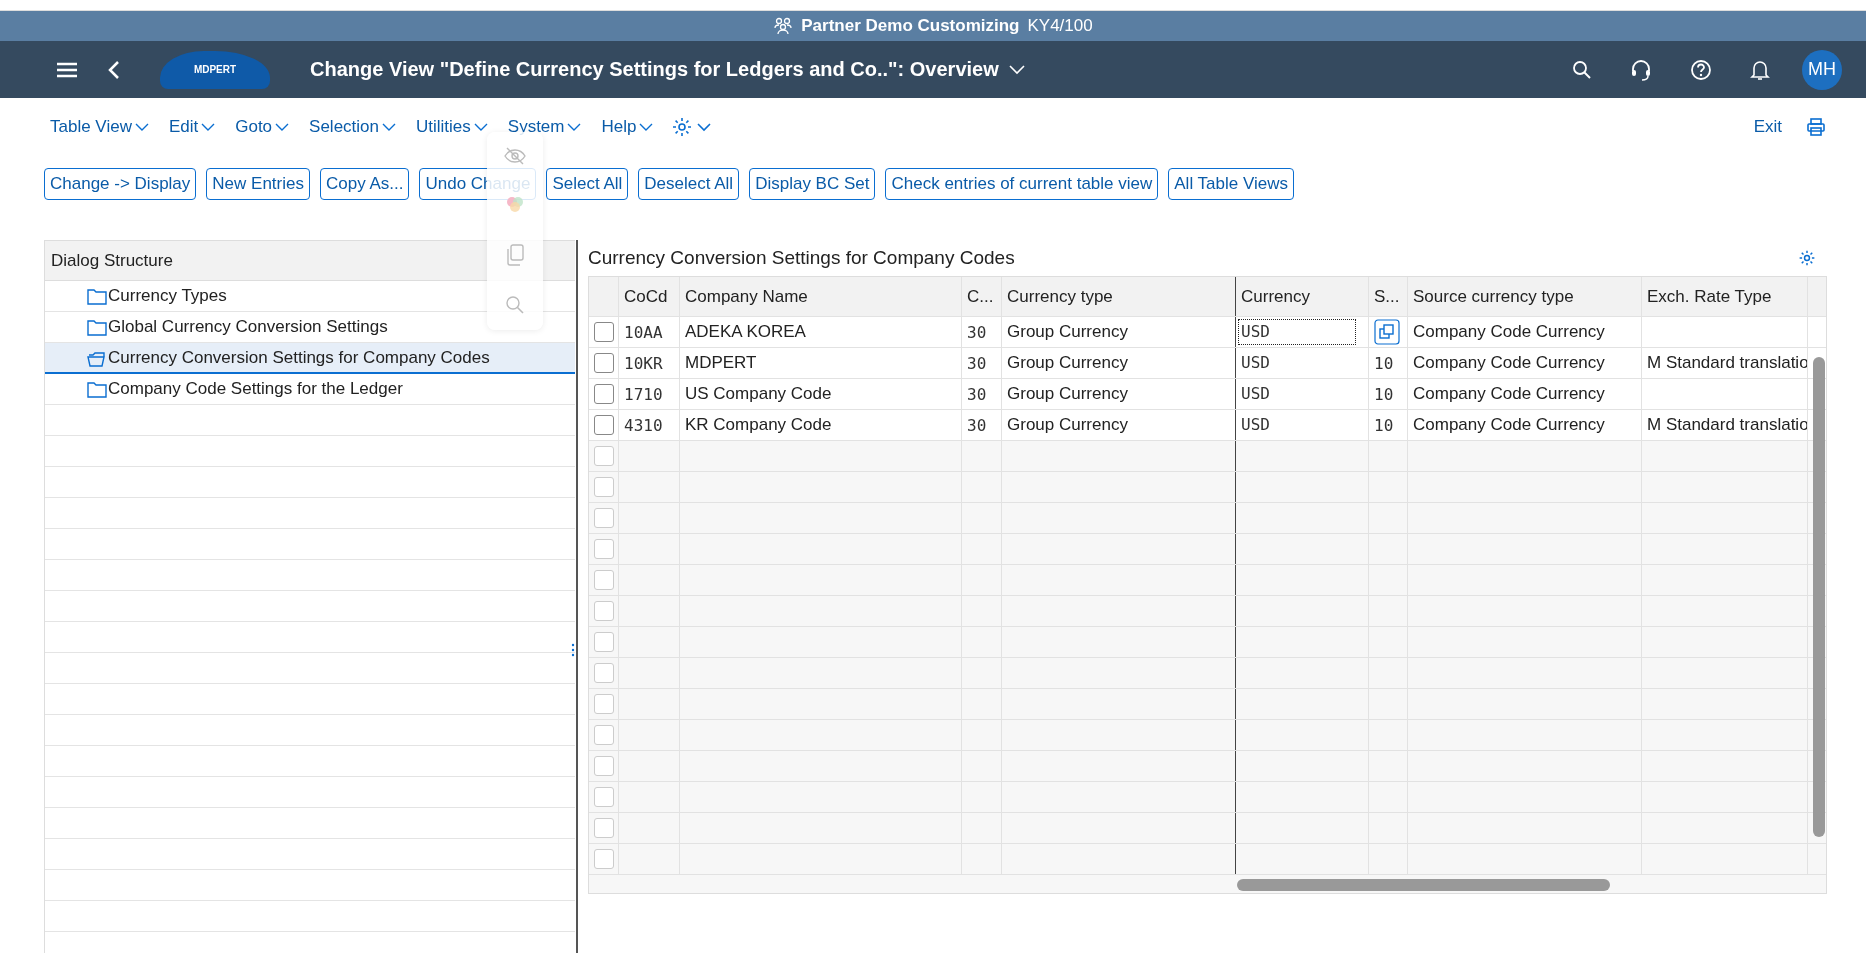 The width and height of the screenshot is (1866, 953). Describe the element at coordinates (643, 394) in the screenshot. I see `table-cell: 1710` at that location.